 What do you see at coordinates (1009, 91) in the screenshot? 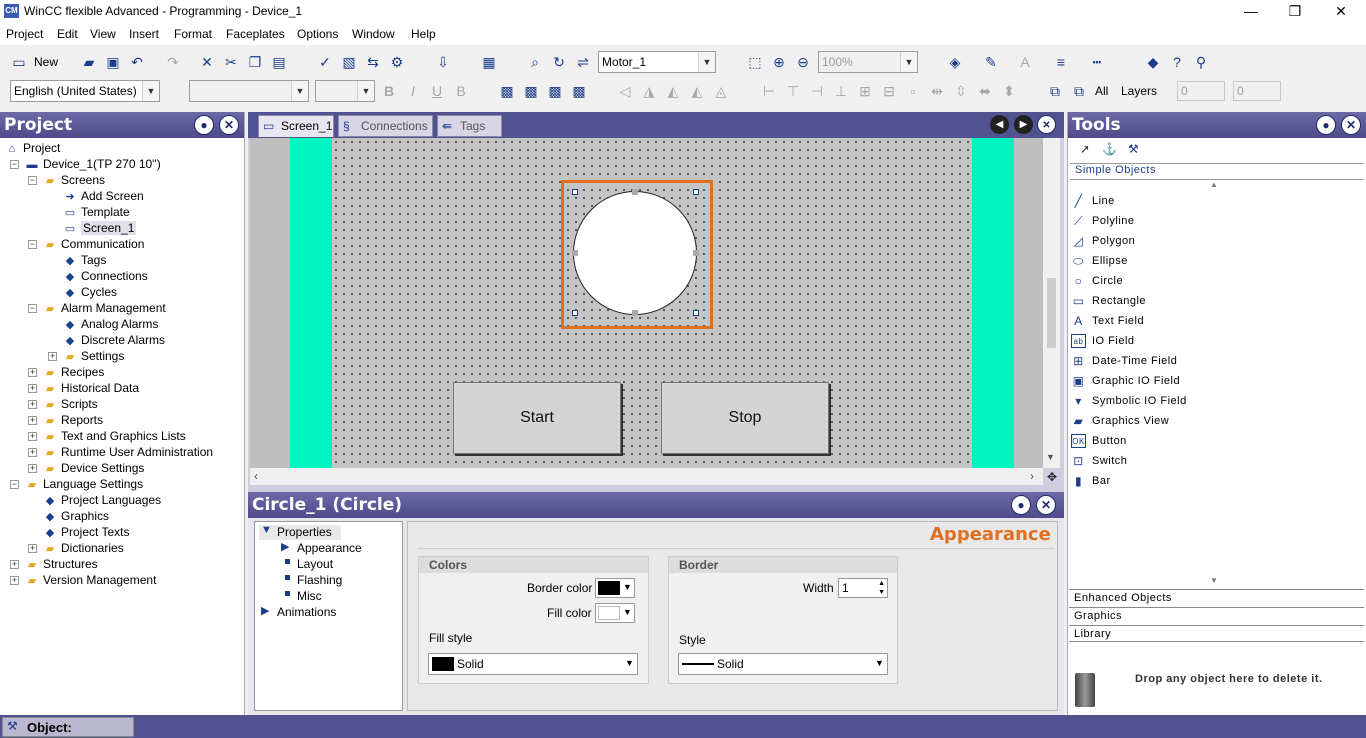
I see `same-height-icon: ⬍` at bounding box center [1009, 91].